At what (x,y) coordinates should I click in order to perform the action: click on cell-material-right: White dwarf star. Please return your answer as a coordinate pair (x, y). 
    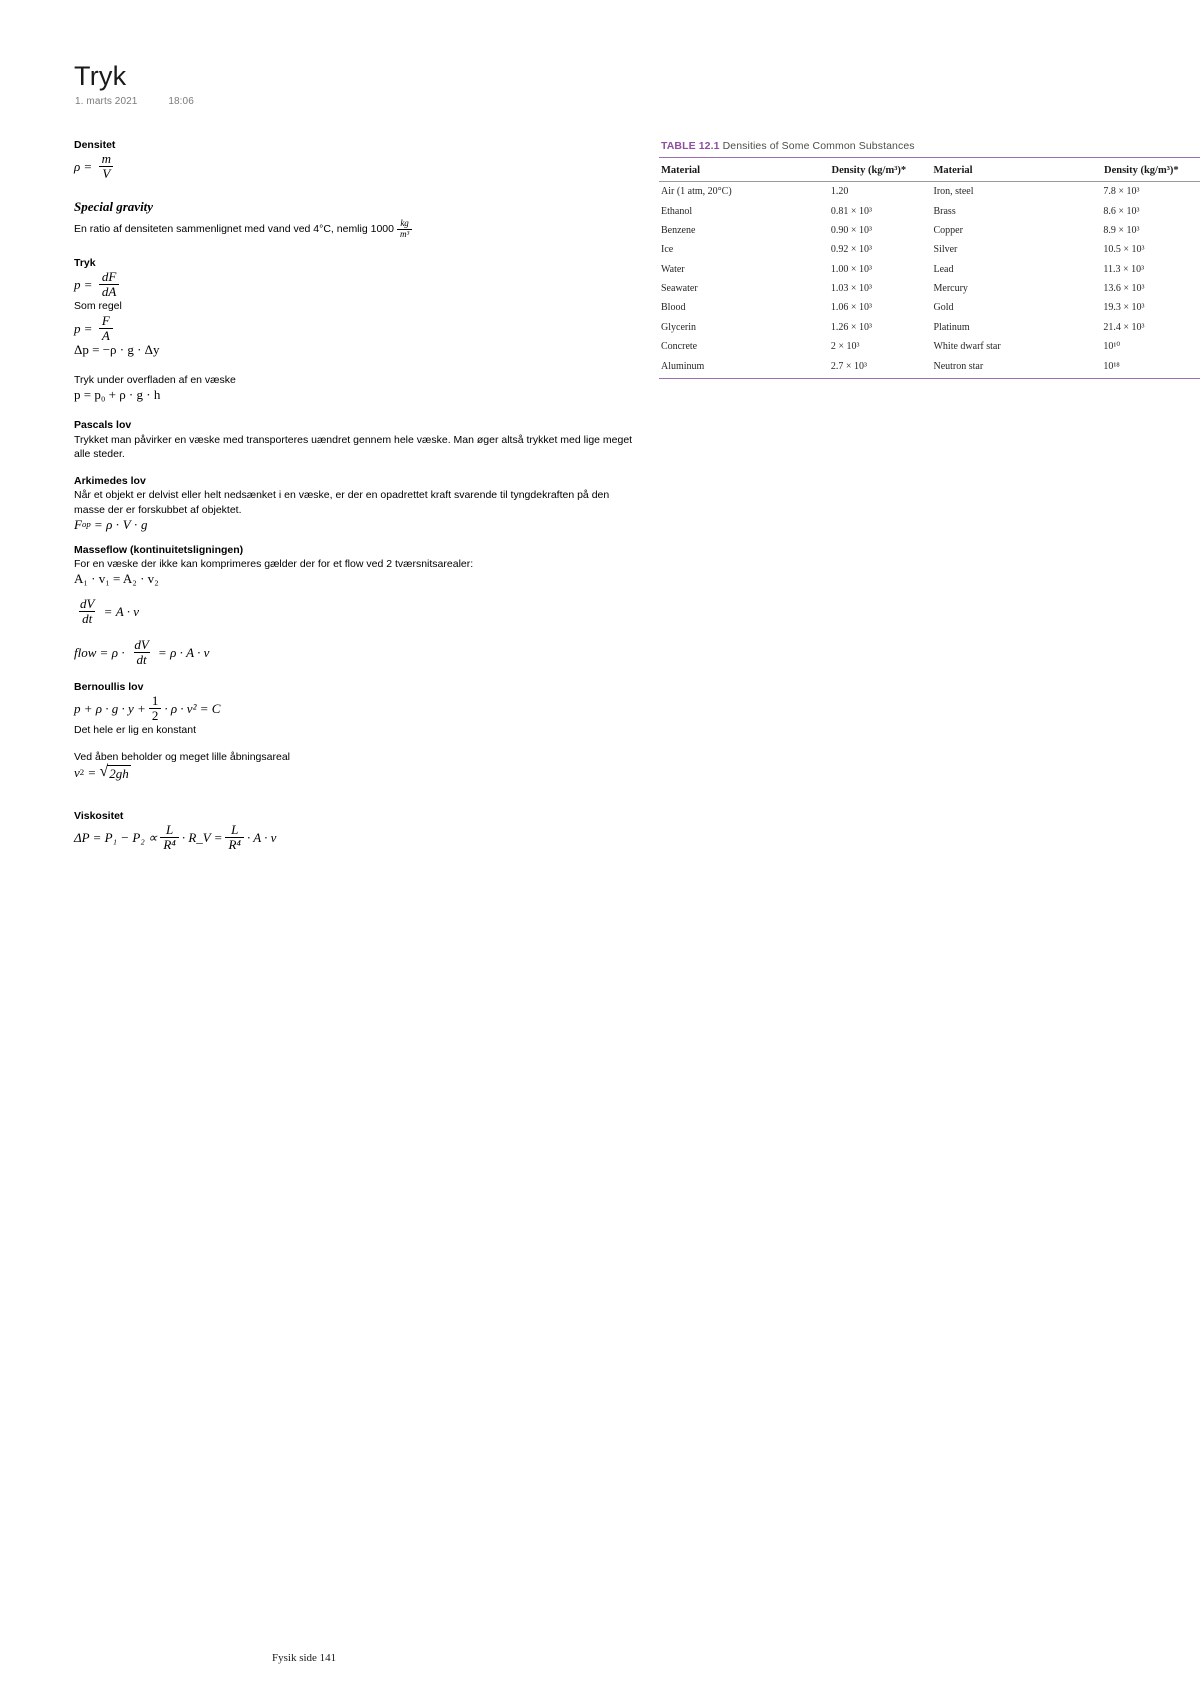
    Looking at the image, I should click on (967, 347).